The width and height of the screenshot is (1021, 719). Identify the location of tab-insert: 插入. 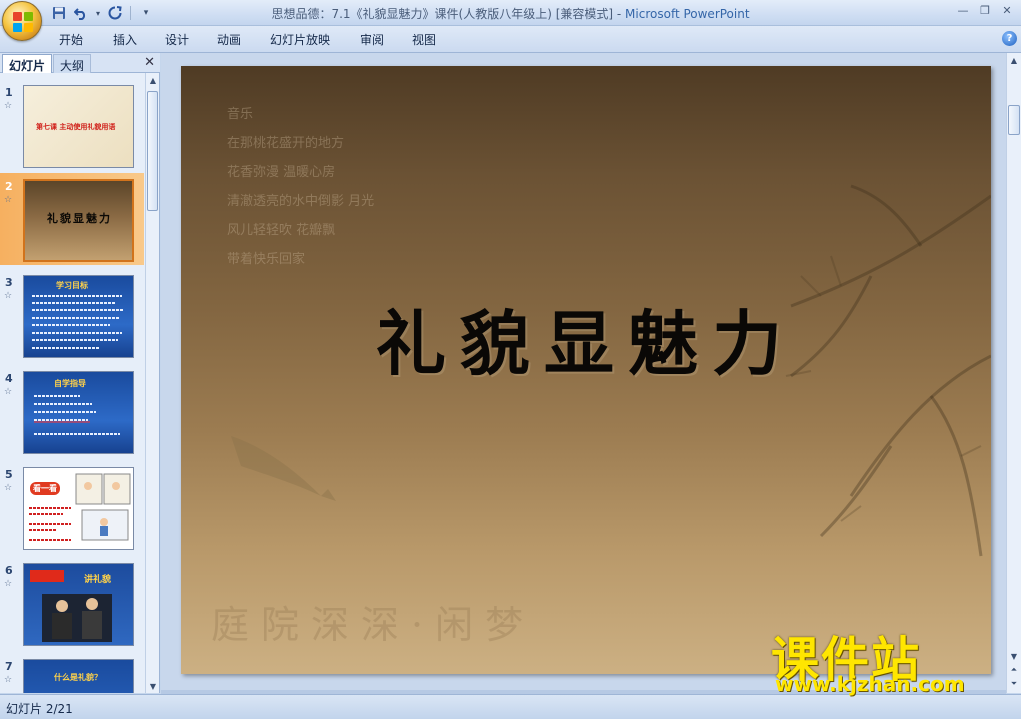
(125, 39).